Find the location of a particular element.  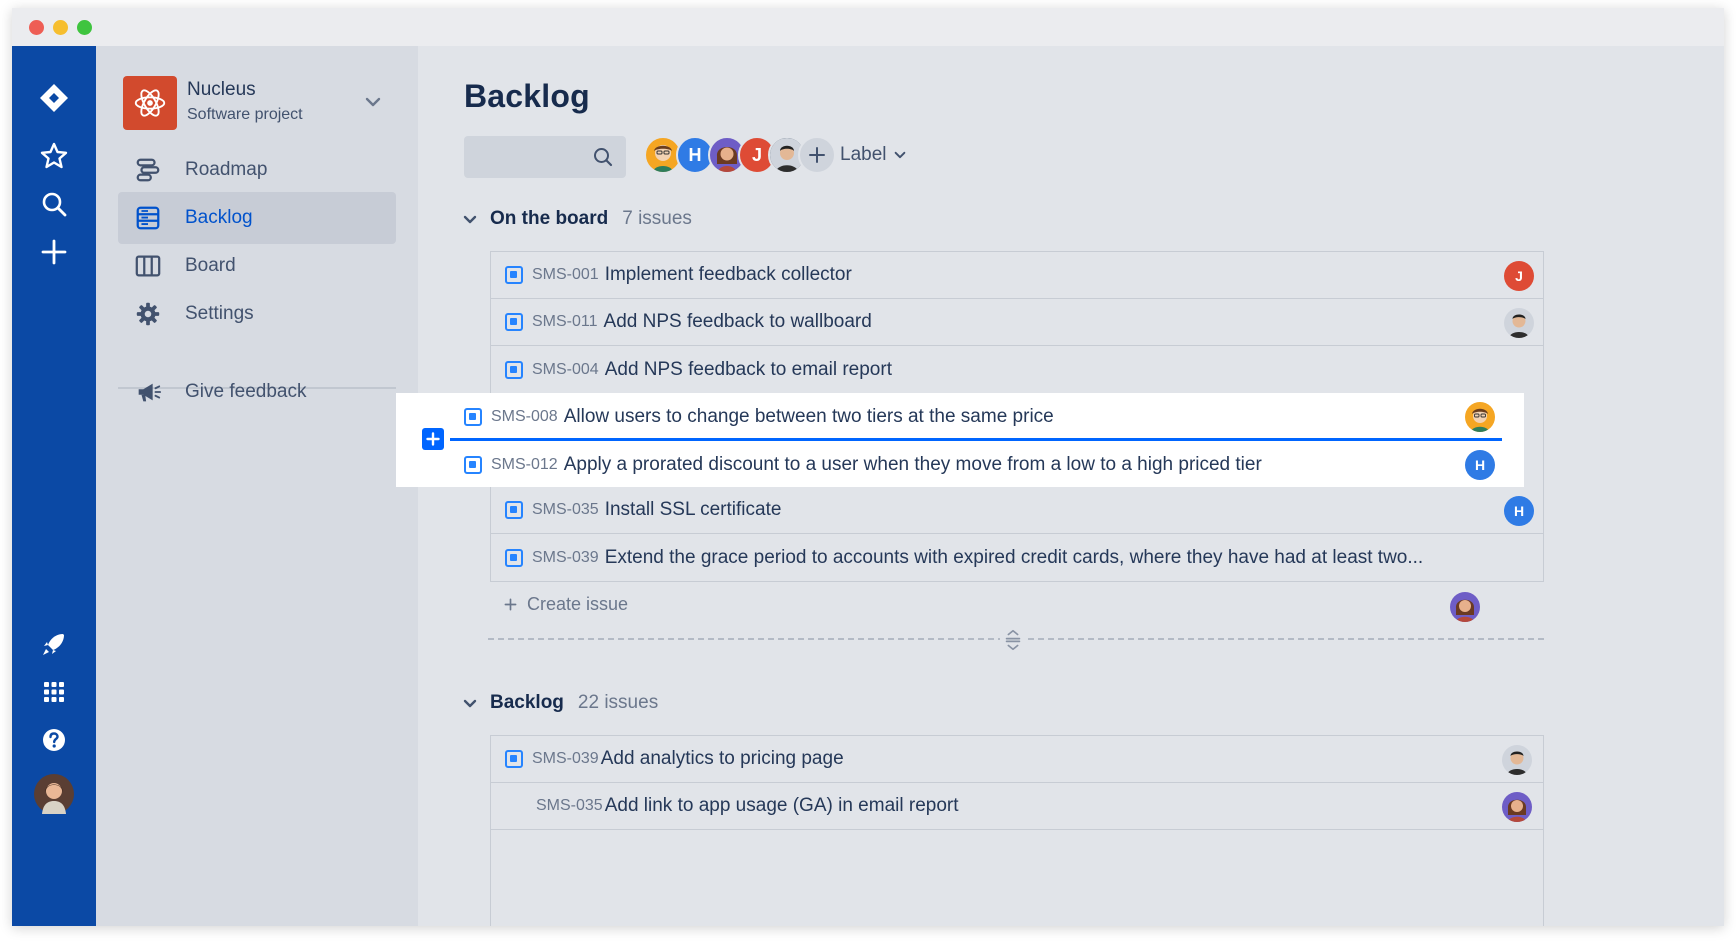

issue-count: 7 issues is located at coordinates (657, 218).